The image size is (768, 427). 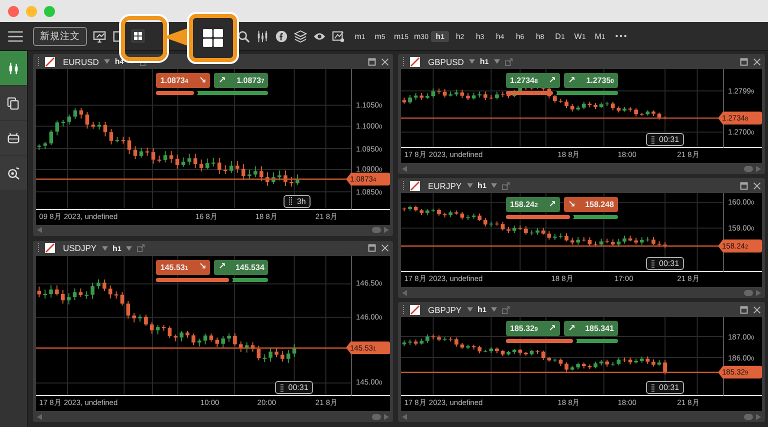 I want to click on quote-button: ↘ 158.248, so click(x=591, y=204).